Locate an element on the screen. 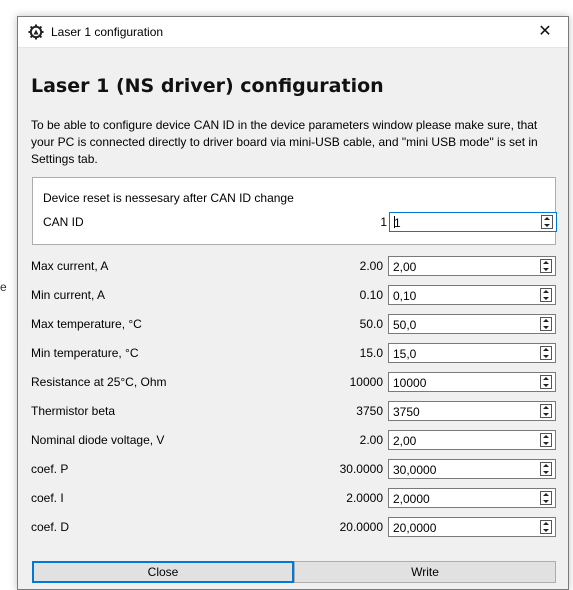  param-input-value: 15,0 is located at coordinates (405, 354).